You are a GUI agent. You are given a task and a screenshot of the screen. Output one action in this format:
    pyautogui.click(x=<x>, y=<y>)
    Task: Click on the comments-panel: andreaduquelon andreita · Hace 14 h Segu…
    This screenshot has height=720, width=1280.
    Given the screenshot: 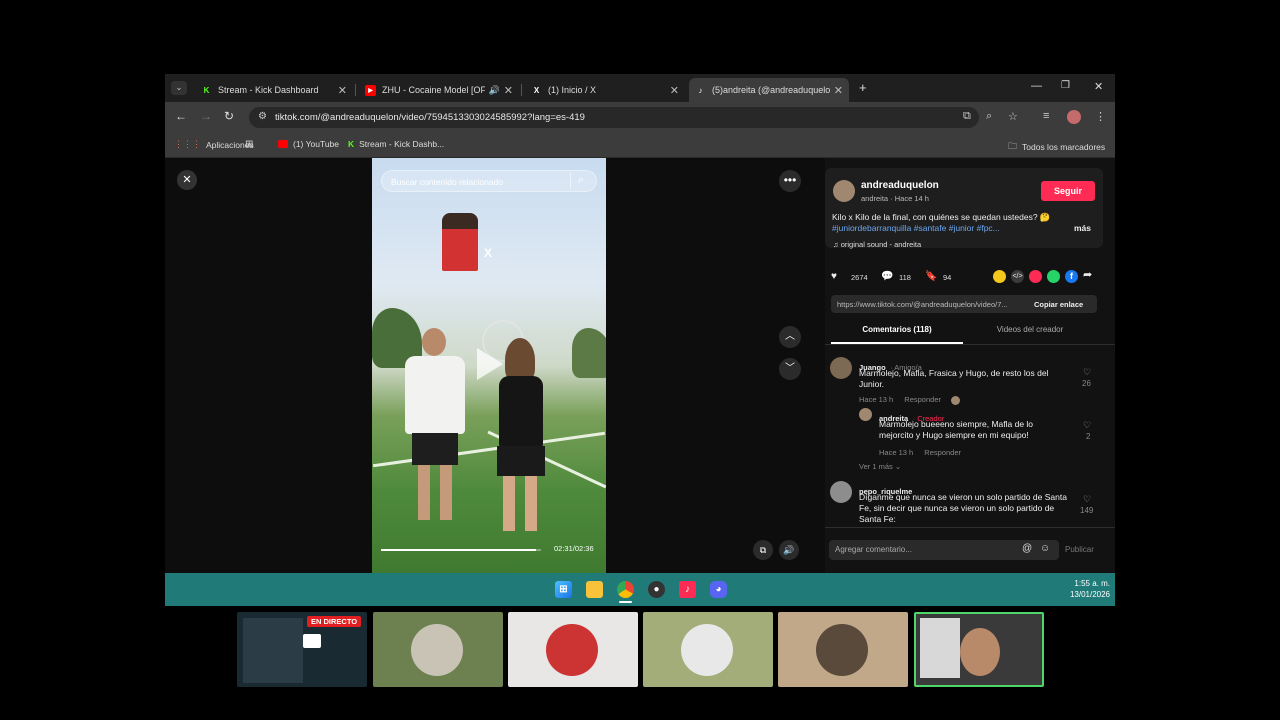 What is the action you would take?
    pyautogui.click(x=970, y=365)
    